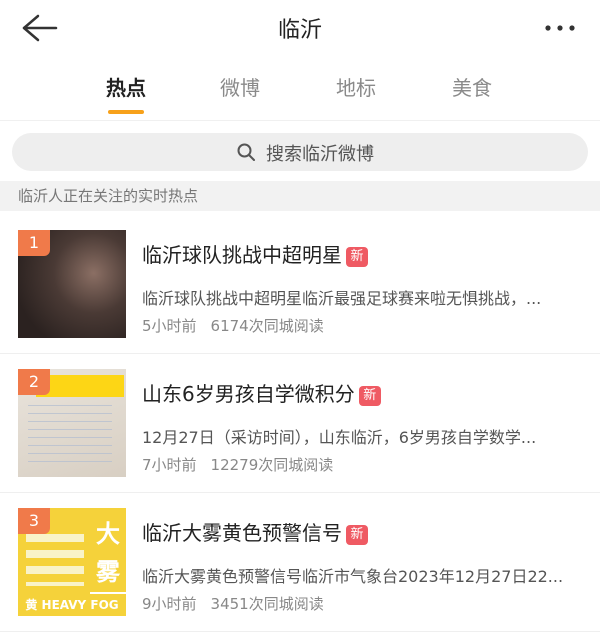  I want to click on search-area: 搜索临沂微博, so click(300, 151).